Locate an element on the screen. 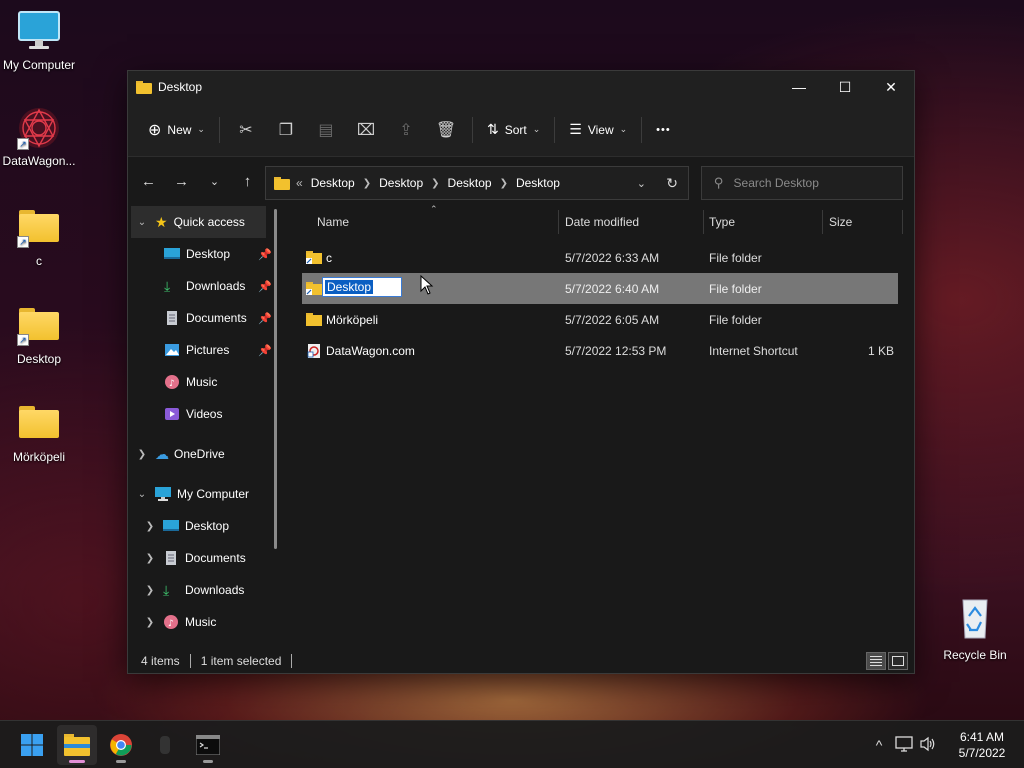 The image size is (1024, 768). recent-locations-chevron-icon: ⌄ is located at coordinates (214, 181).